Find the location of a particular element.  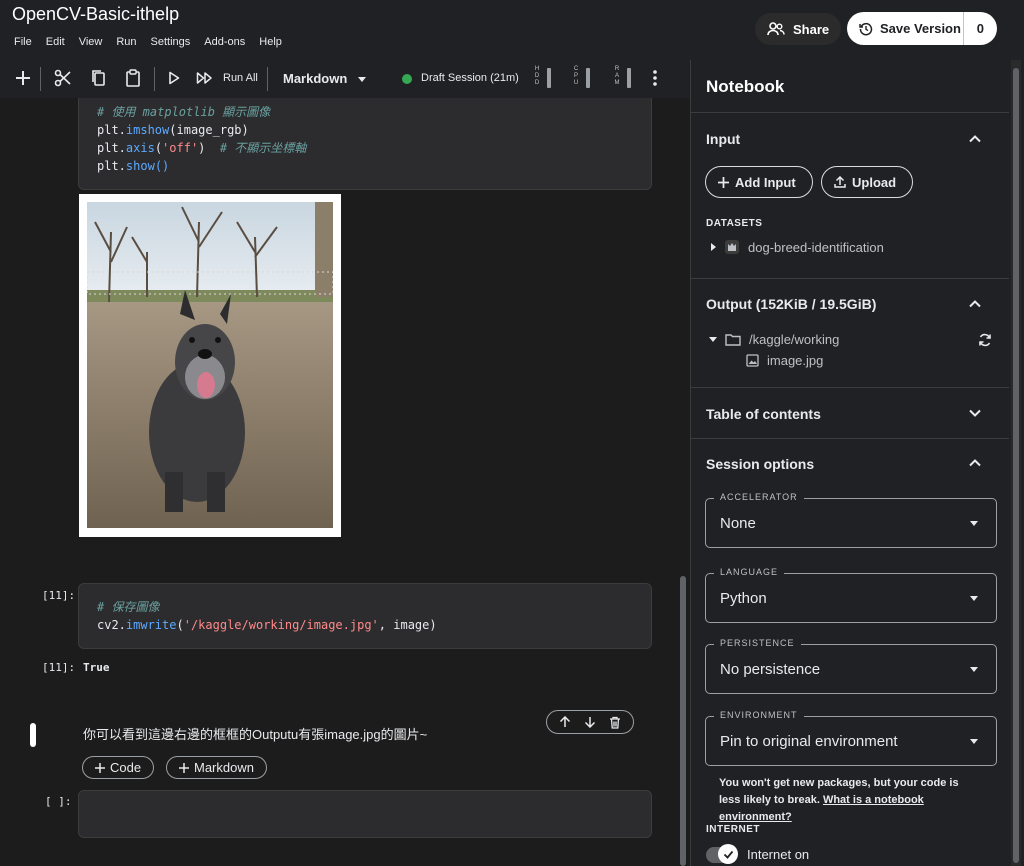

output-file: image.jpg is located at coordinates (784, 360).